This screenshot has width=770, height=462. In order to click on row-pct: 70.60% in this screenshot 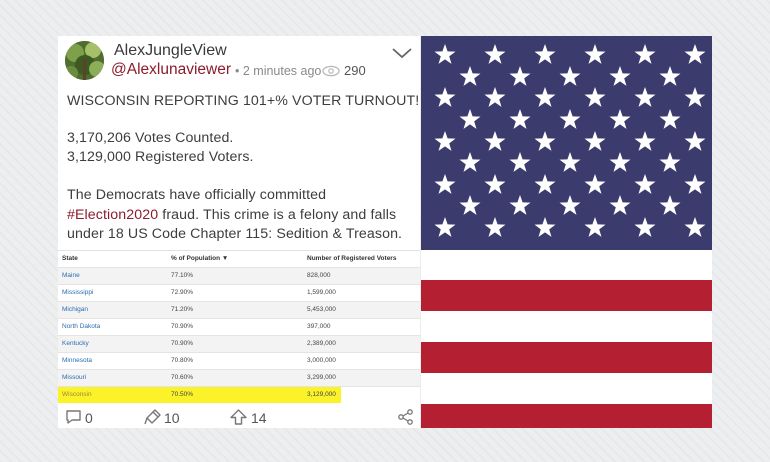, I will do `click(182, 377)`.